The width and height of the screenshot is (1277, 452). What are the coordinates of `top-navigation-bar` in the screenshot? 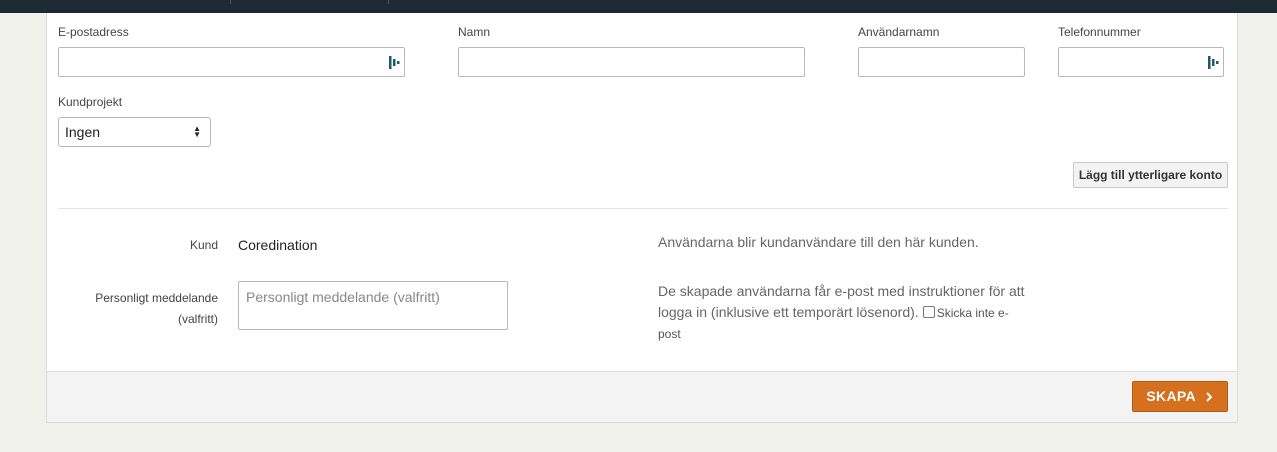 It's located at (638, 6).